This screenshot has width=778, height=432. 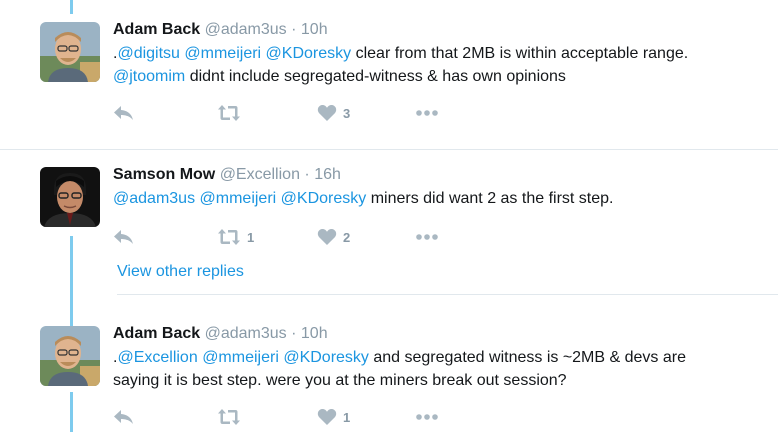 What do you see at coordinates (347, 417) in the screenshot?
I see `like-count: 1` at bounding box center [347, 417].